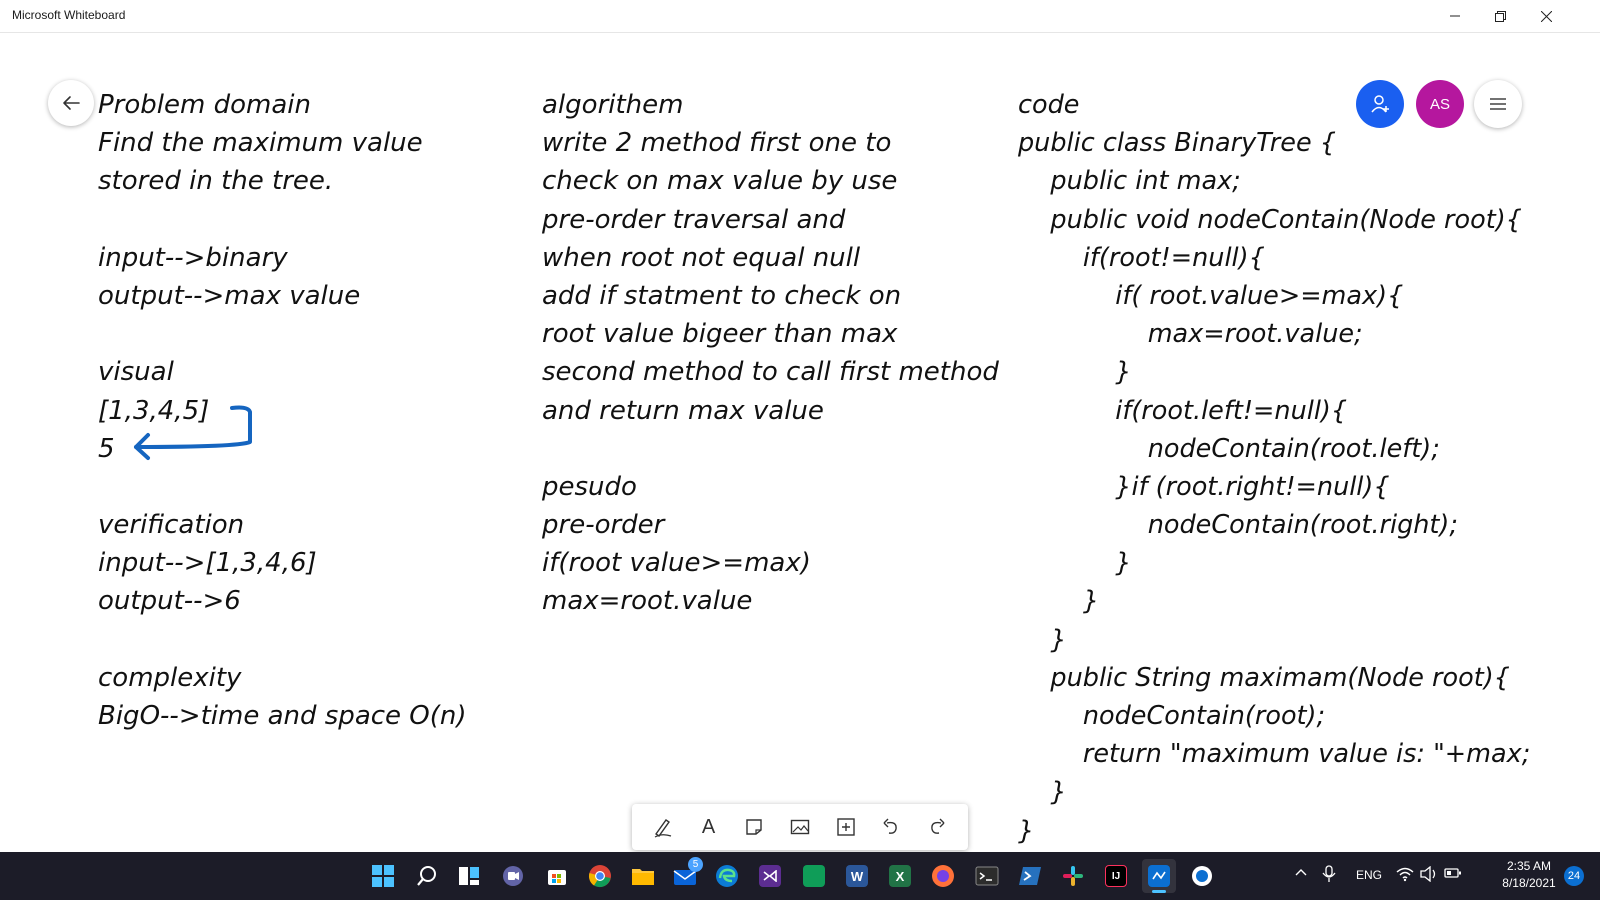 The height and width of the screenshot is (900, 1600). What do you see at coordinates (846, 827) in the screenshot?
I see `insert-tool-button` at bounding box center [846, 827].